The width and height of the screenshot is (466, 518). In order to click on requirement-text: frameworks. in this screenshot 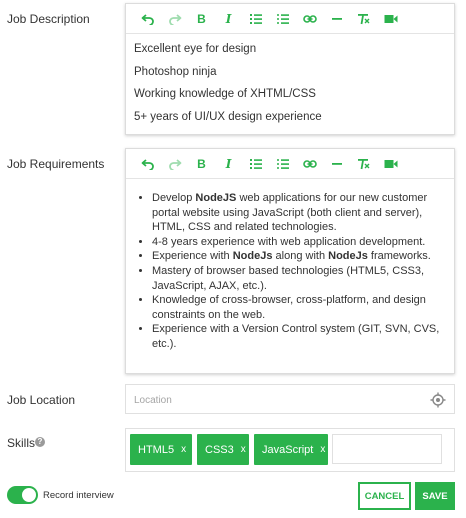, I will do `click(399, 256)`.